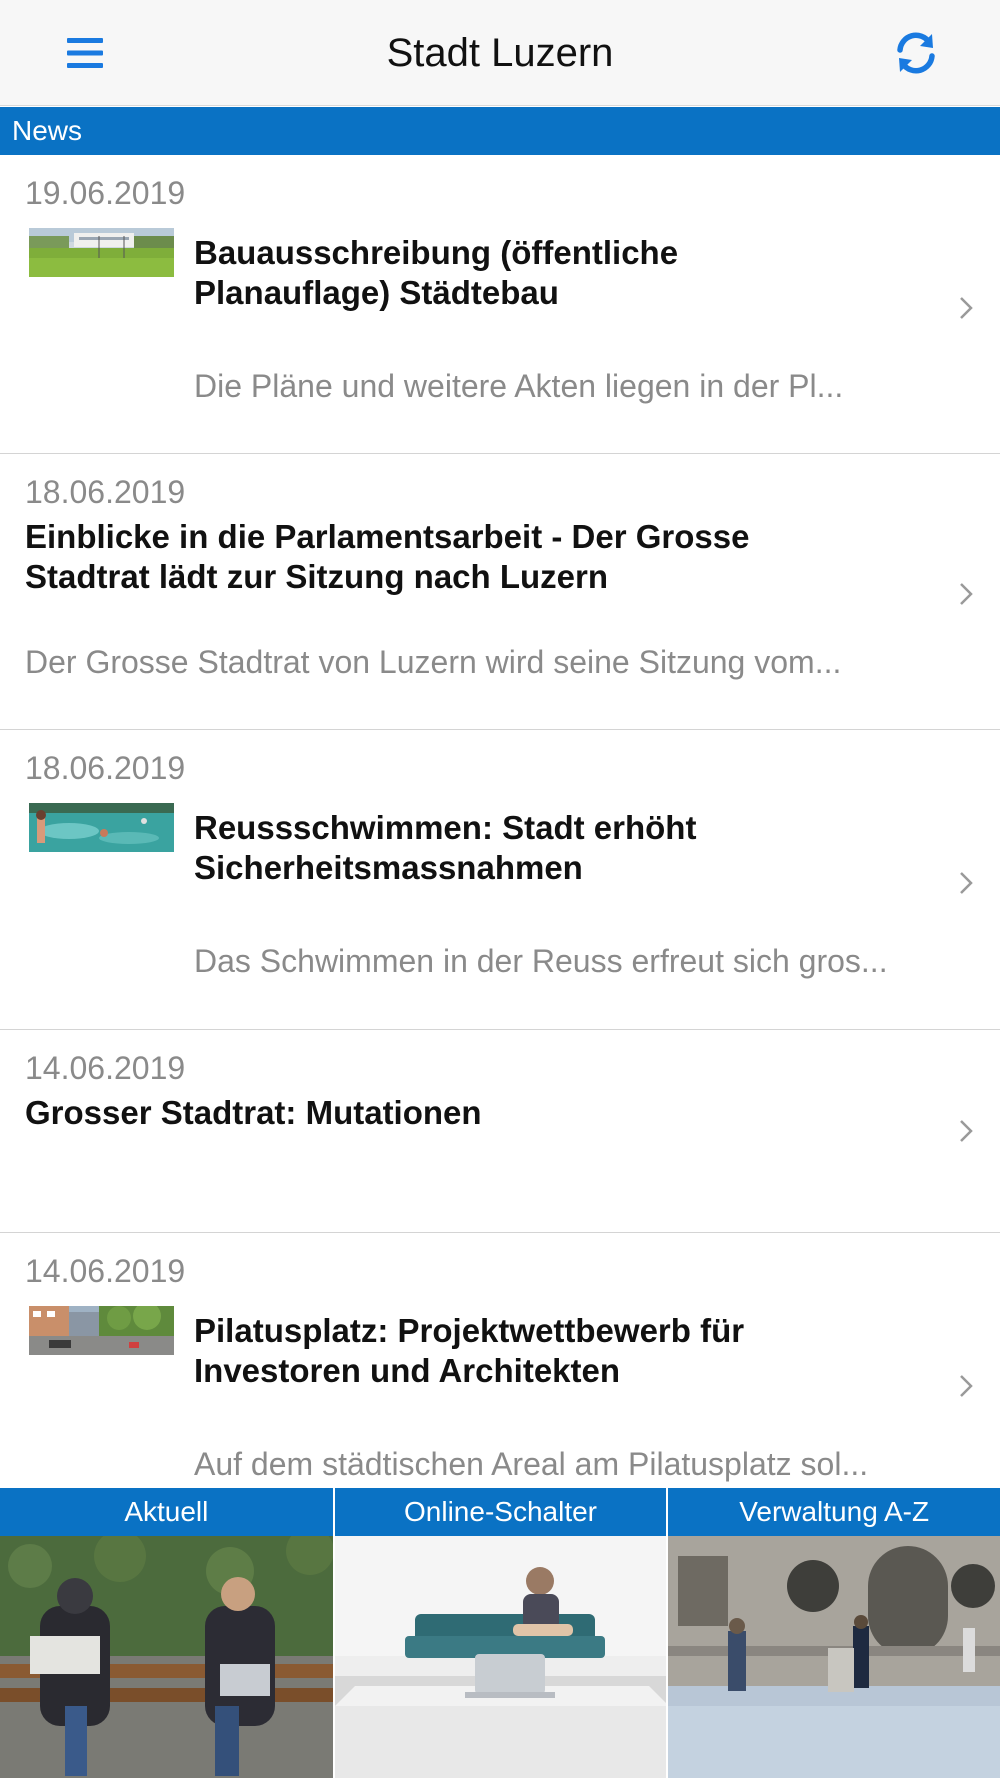 This screenshot has height=1778, width=1000. What do you see at coordinates (500, 1131) in the screenshot?
I see `news-list-item: 14.06.2019 Grosser Stadtrat: Mutationen` at bounding box center [500, 1131].